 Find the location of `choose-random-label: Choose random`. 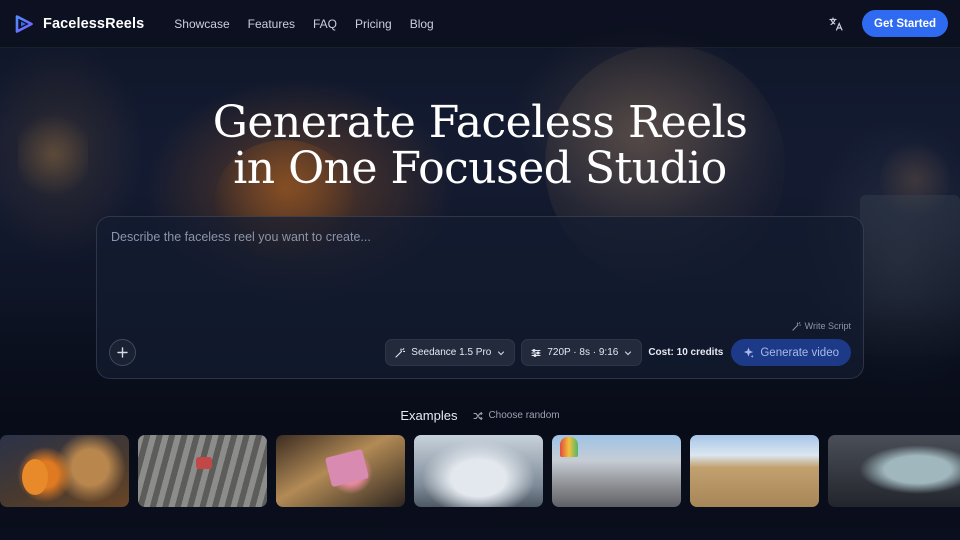

choose-random-label: Choose random is located at coordinates (524, 415).